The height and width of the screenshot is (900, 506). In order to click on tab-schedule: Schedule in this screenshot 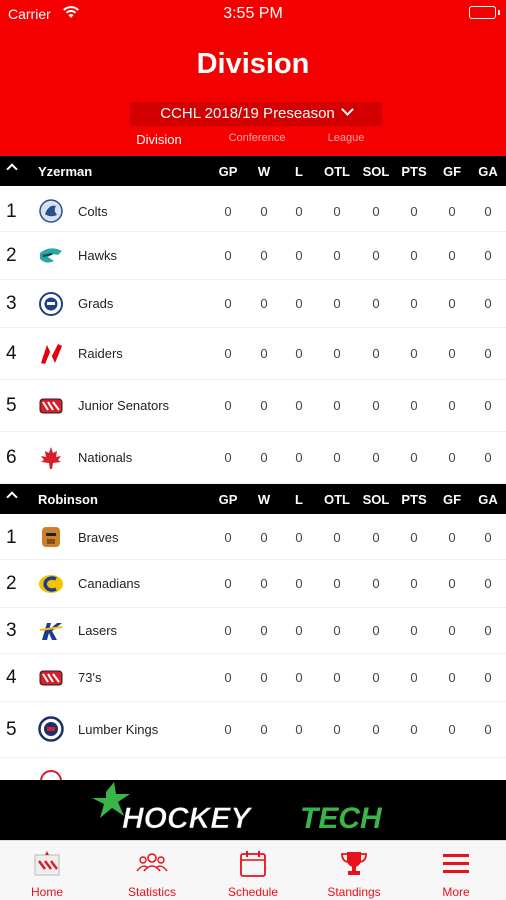, I will do `click(253, 870)`.